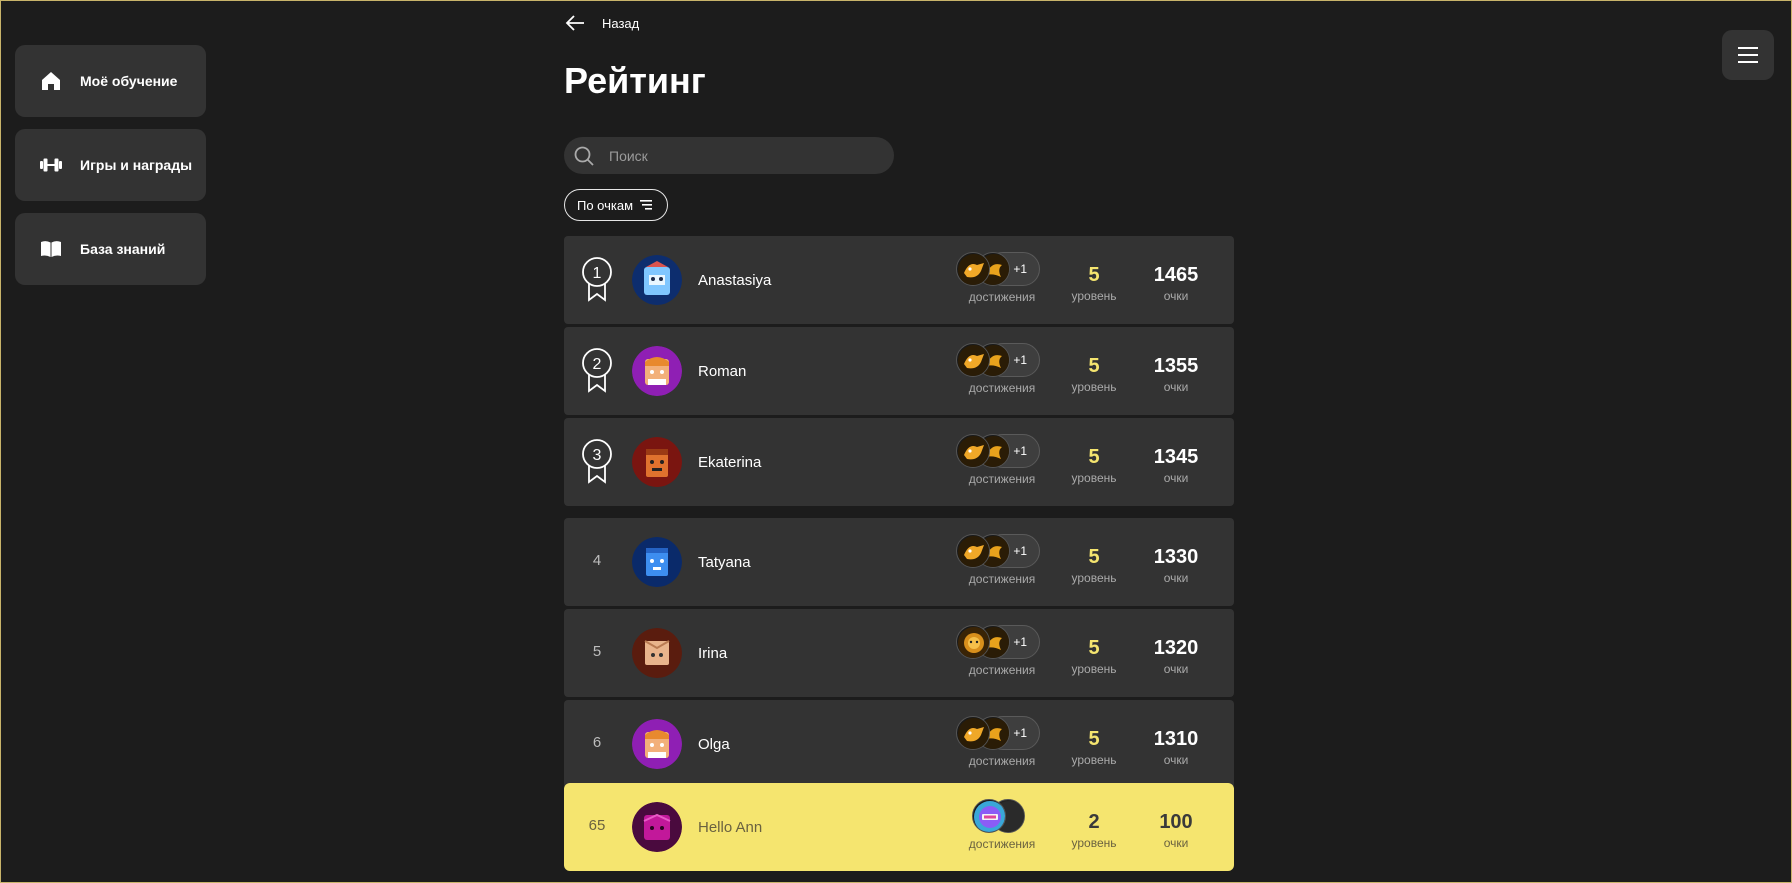  I want to click on user-name: Irina, so click(712, 653).